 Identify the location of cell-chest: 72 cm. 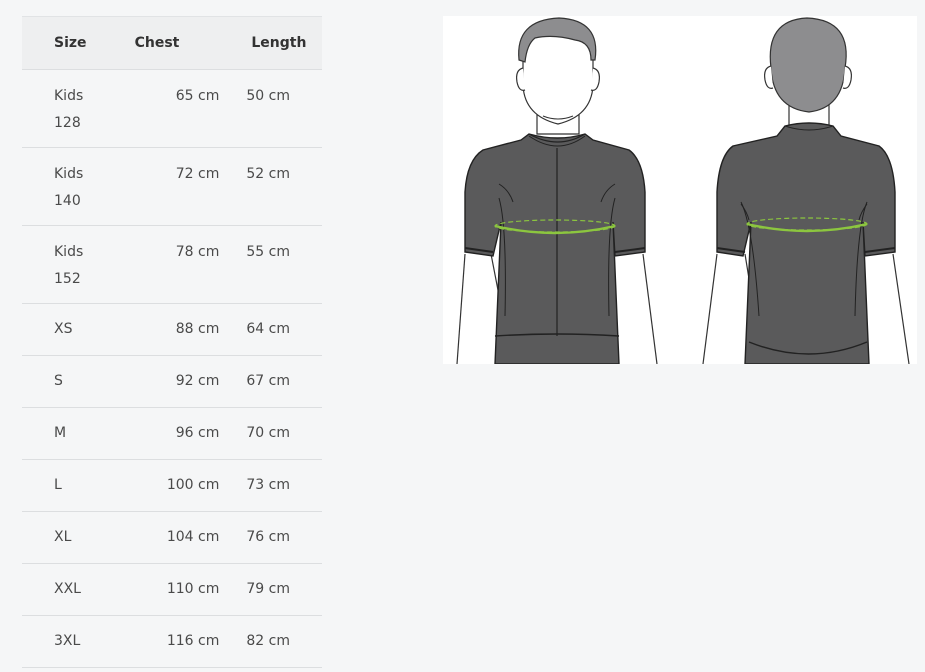
(172, 186).